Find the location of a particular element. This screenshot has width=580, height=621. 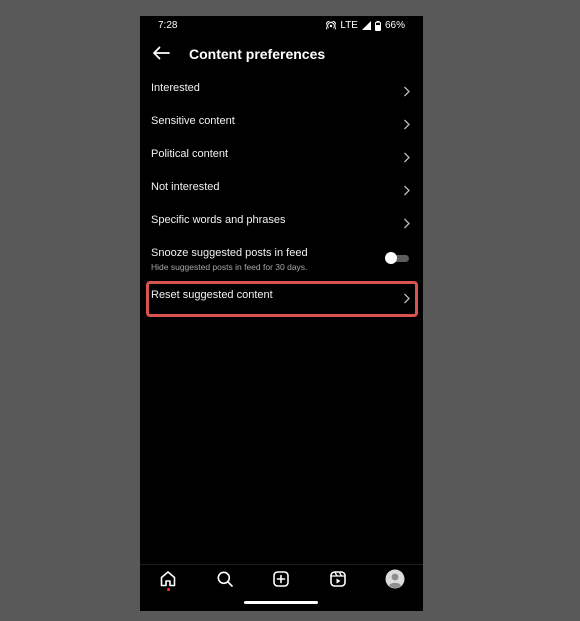

status-time: 7:28 is located at coordinates (168, 25).